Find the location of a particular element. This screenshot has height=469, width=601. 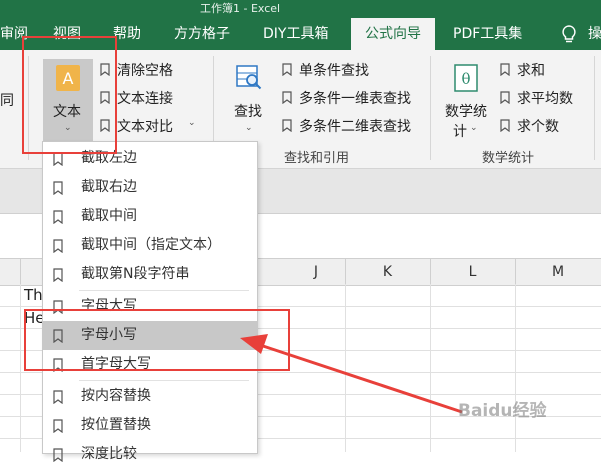

watermark-logo: Baidu经验 is located at coordinates (502, 411).